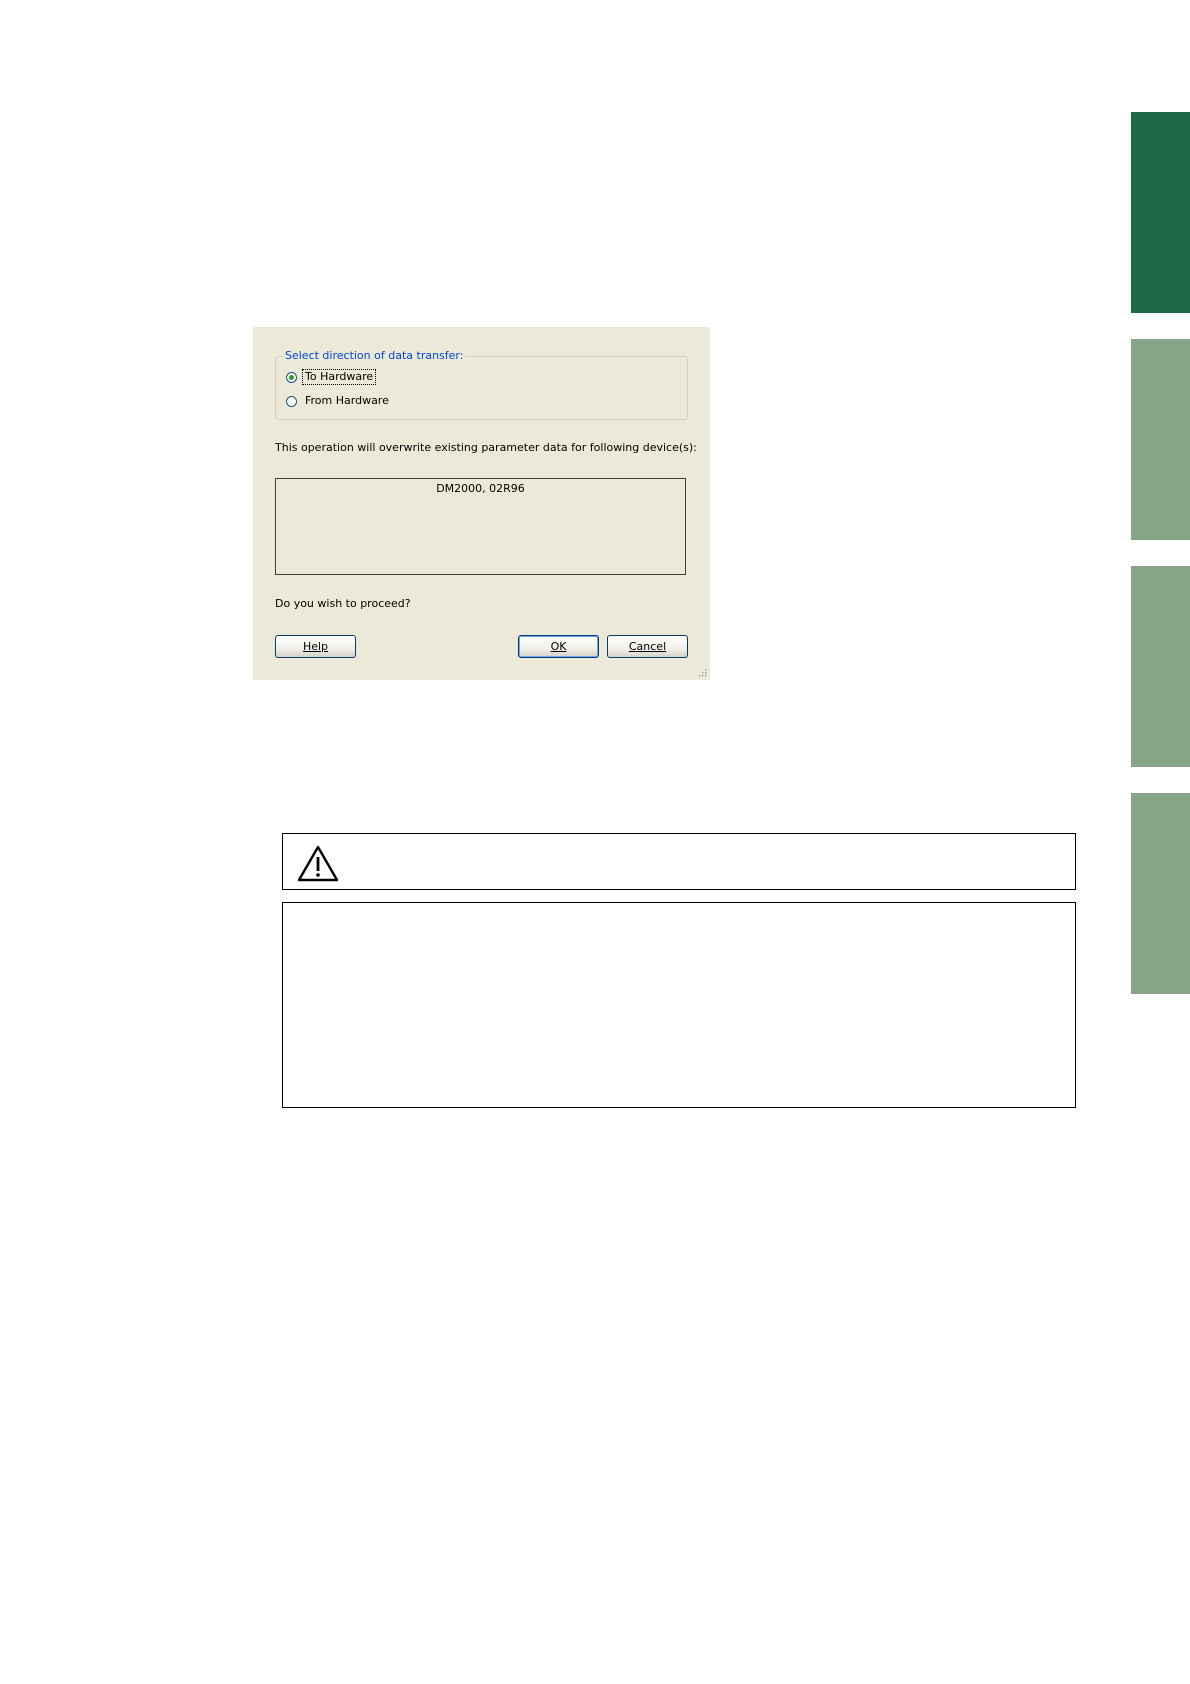 This screenshot has height=1684, width=1190. Describe the element at coordinates (374, 356) in the screenshot. I see `group-label: Select direction of data transfer:` at that location.